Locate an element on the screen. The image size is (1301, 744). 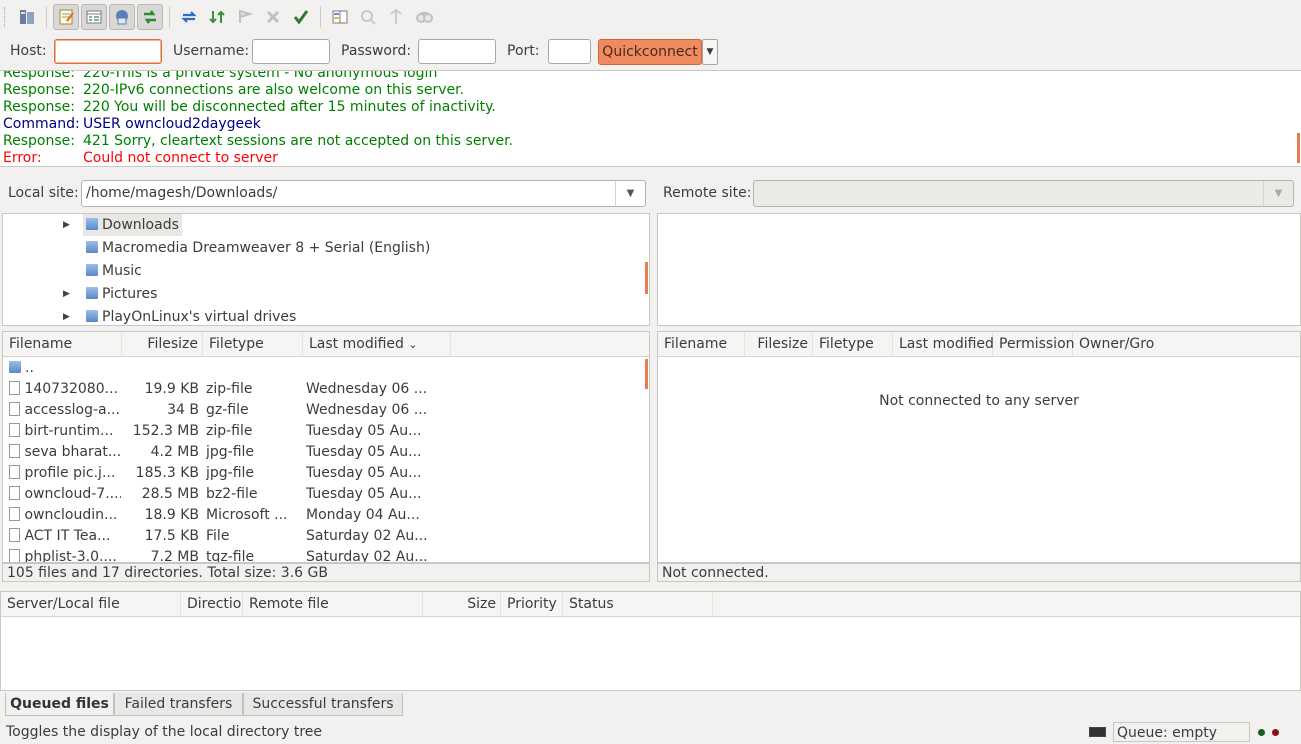
column-header-last-modified: Last modified ⌄ is located at coordinates (377, 344).